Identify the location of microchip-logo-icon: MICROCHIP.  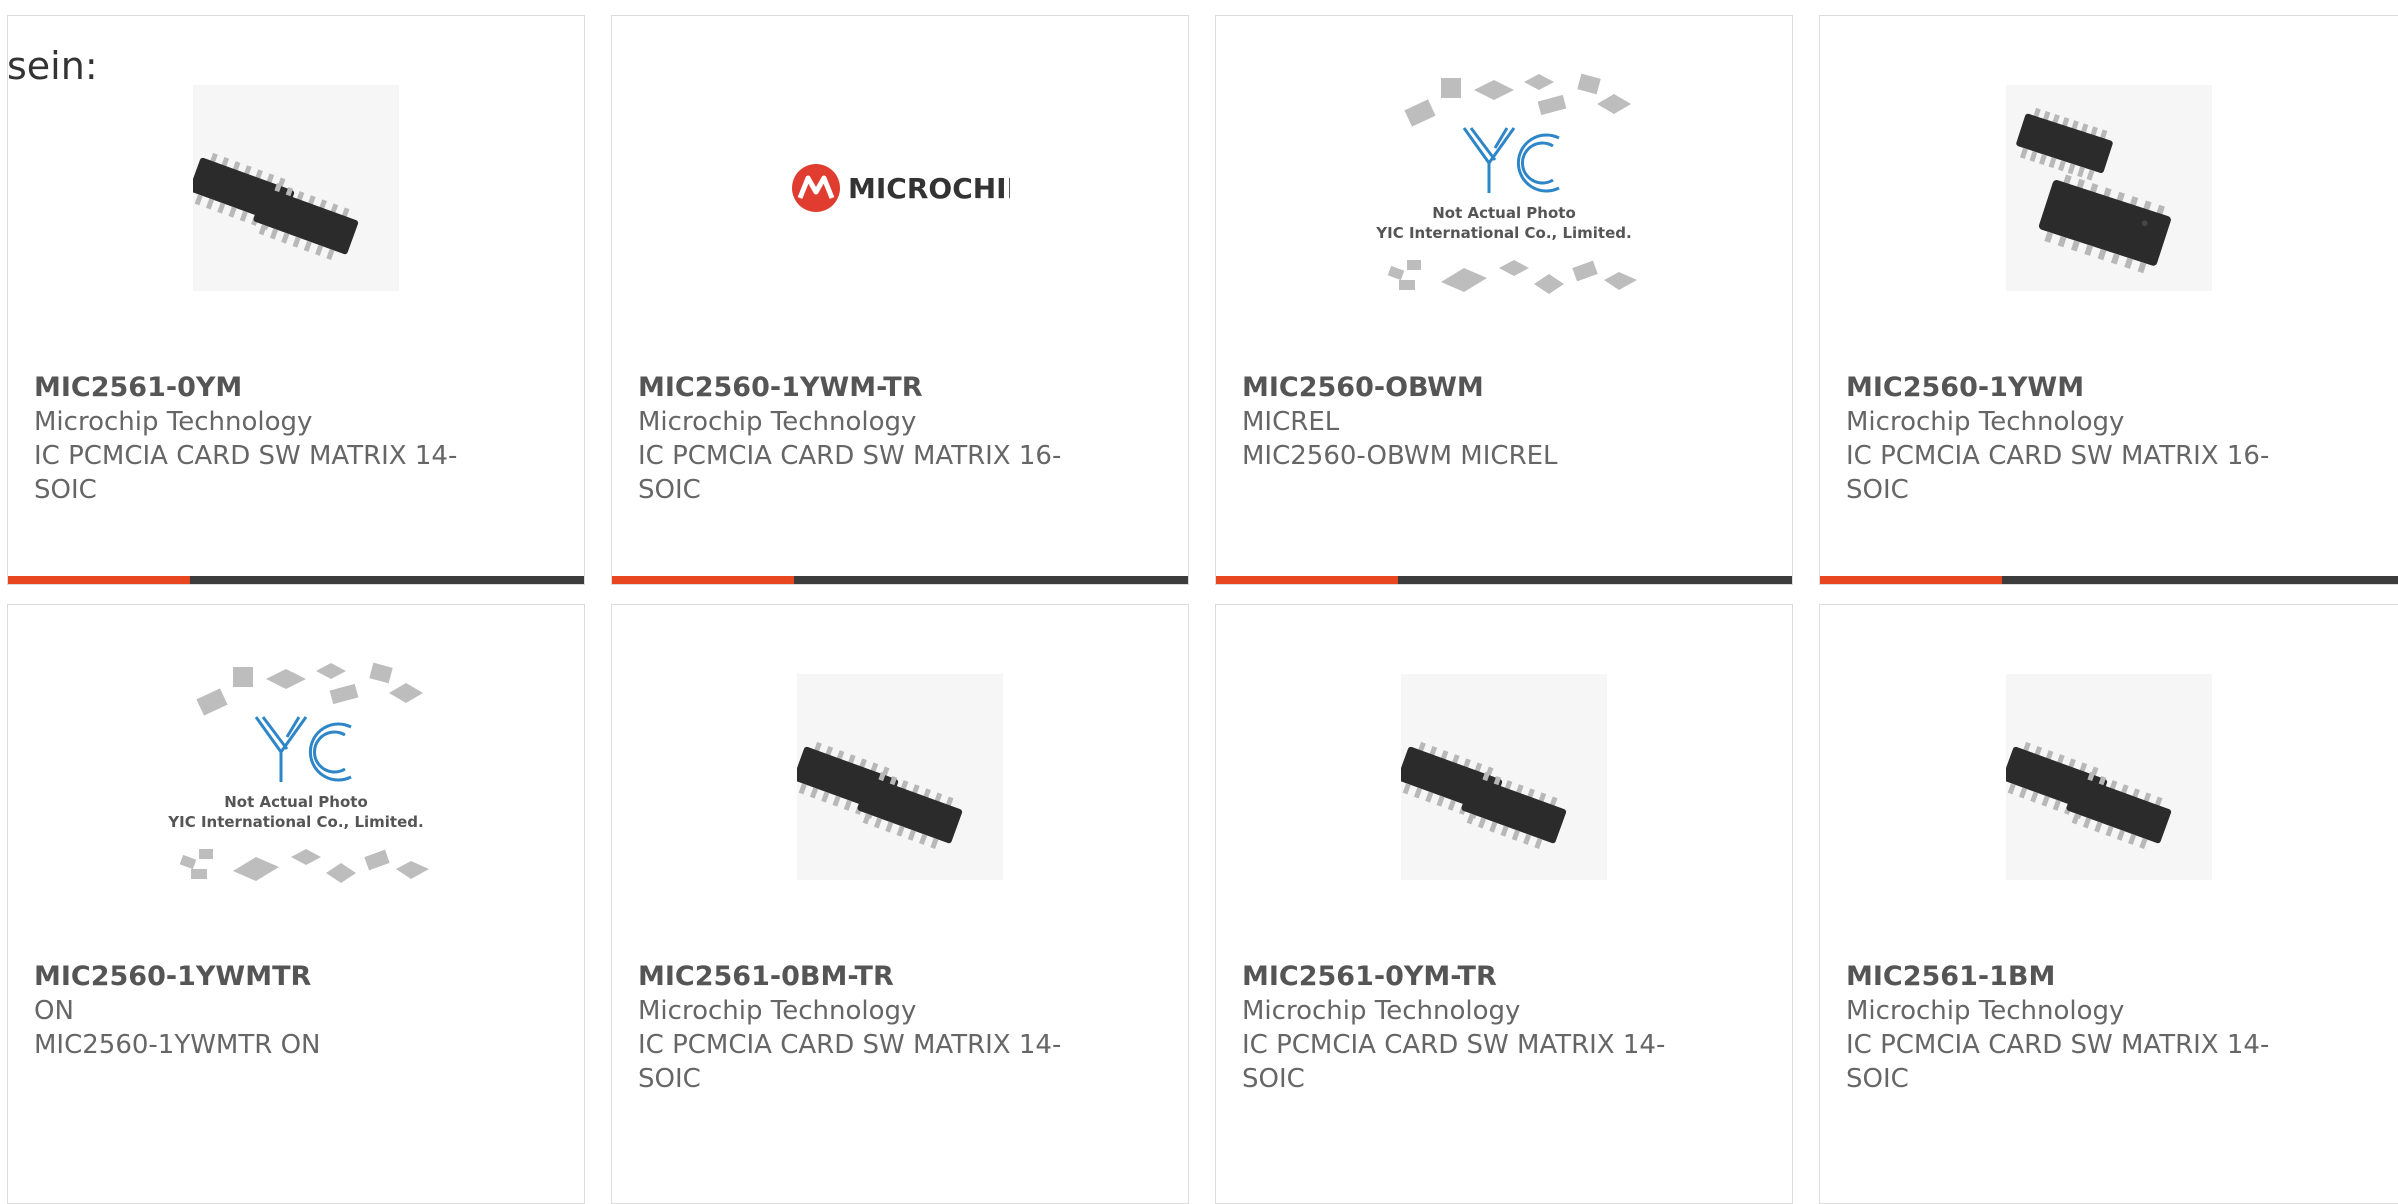
(901, 188).